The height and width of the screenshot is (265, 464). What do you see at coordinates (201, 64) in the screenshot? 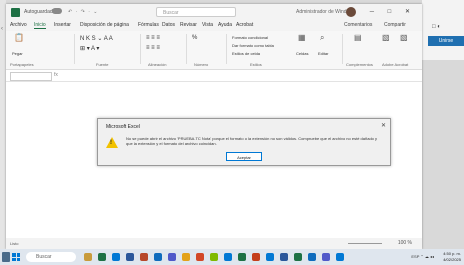
I see `number-label: Número` at bounding box center [201, 64].